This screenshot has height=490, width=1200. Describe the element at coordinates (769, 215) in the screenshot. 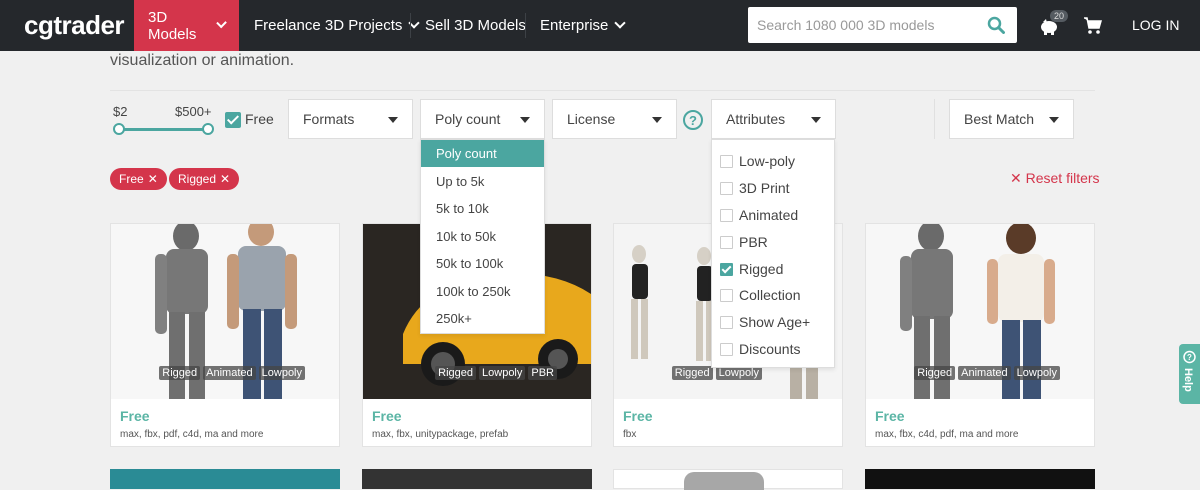

I see `attr-option-label: Animated` at that location.